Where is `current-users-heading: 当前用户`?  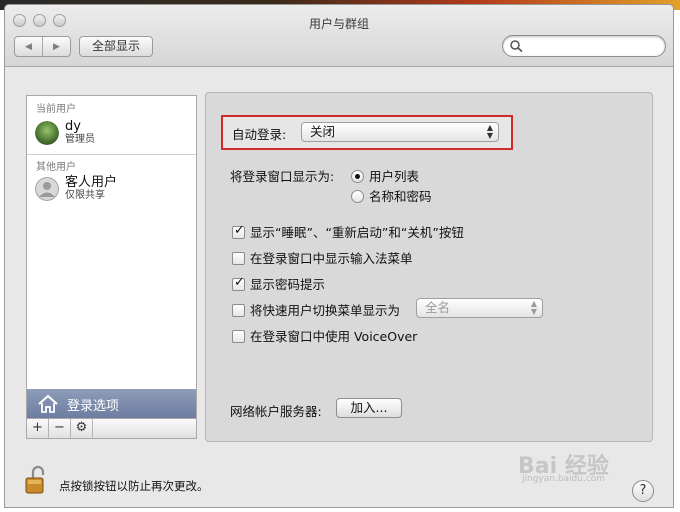 current-users-heading: 当前用户 is located at coordinates (56, 109).